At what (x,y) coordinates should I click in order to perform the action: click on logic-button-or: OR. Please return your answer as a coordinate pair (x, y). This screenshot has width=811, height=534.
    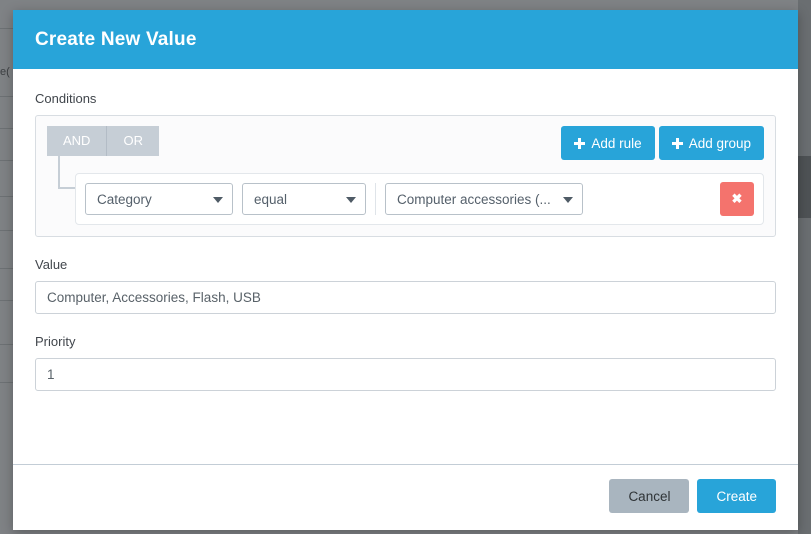
    Looking at the image, I should click on (132, 141).